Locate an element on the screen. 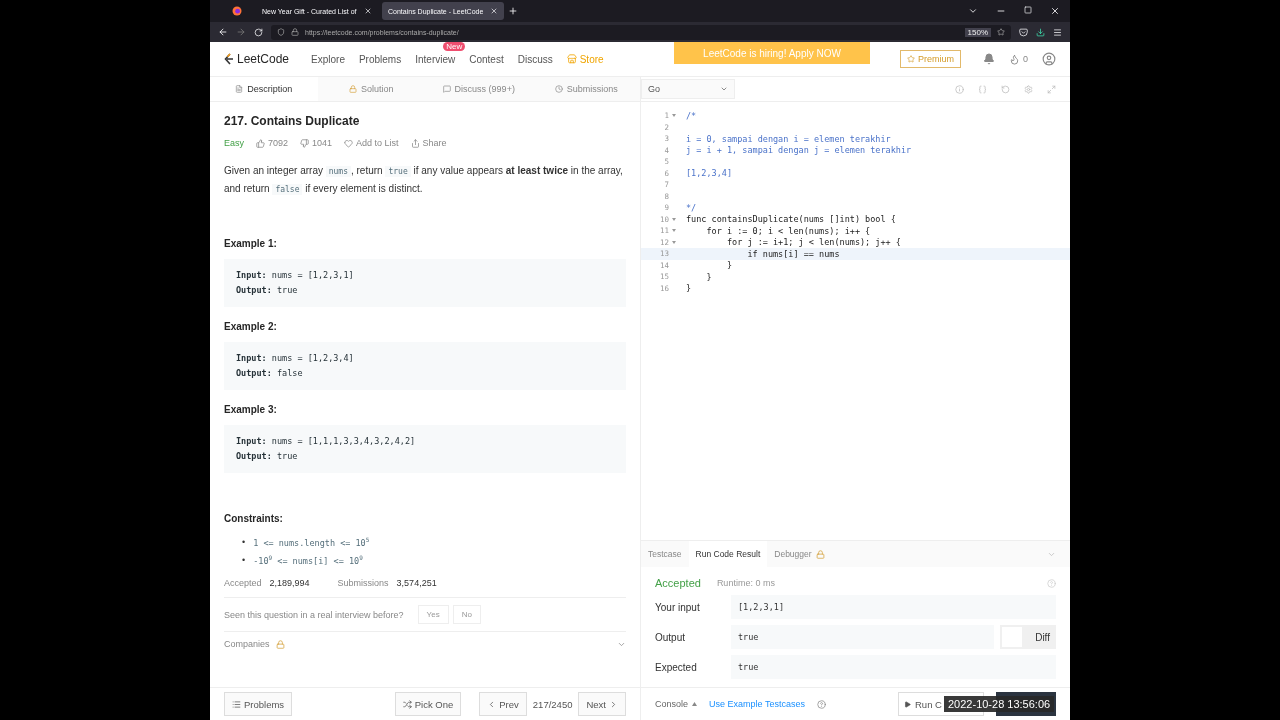  nav-link: Discuss is located at coordinates (535, 59).